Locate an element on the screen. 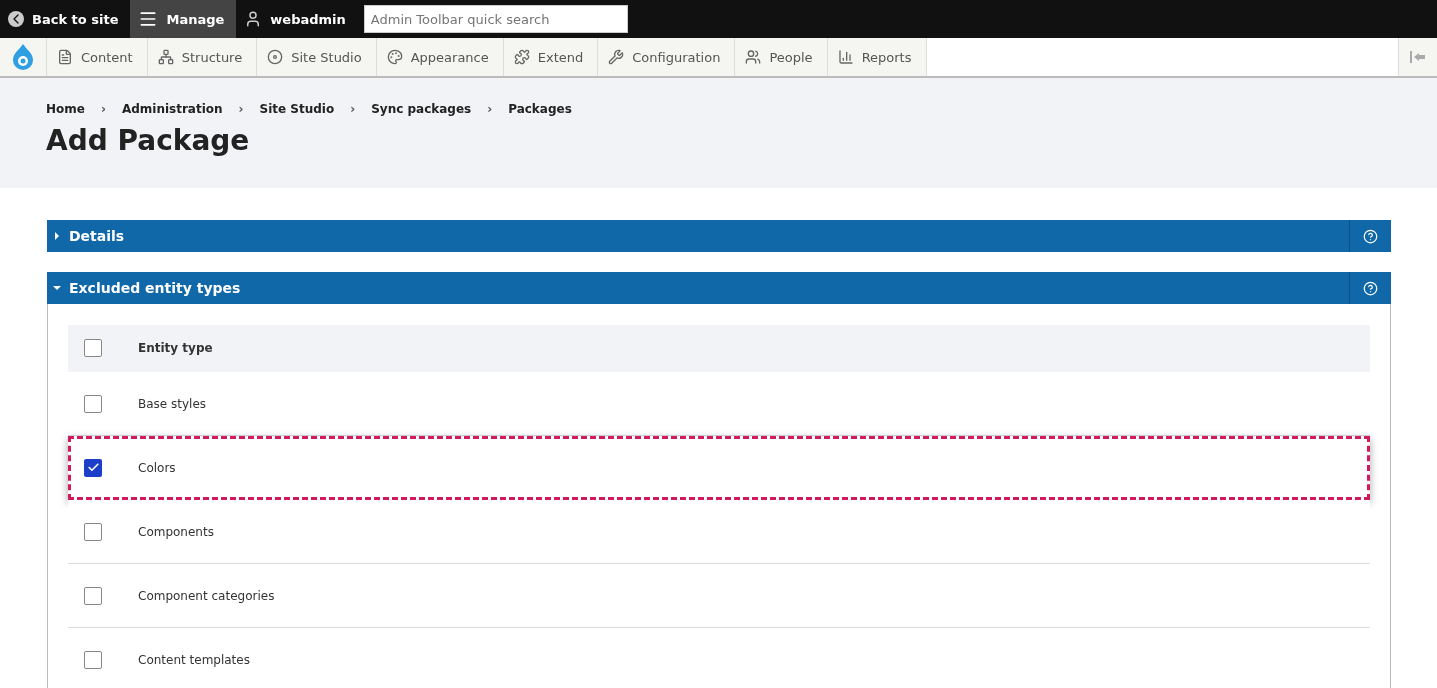 This screenshot has height=688, width=1437. back-icon is located at coordinates (16, 19).